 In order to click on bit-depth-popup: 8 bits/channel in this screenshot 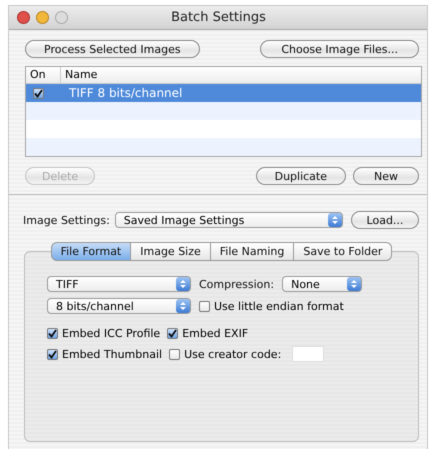, I will do `click(119, 306)`.